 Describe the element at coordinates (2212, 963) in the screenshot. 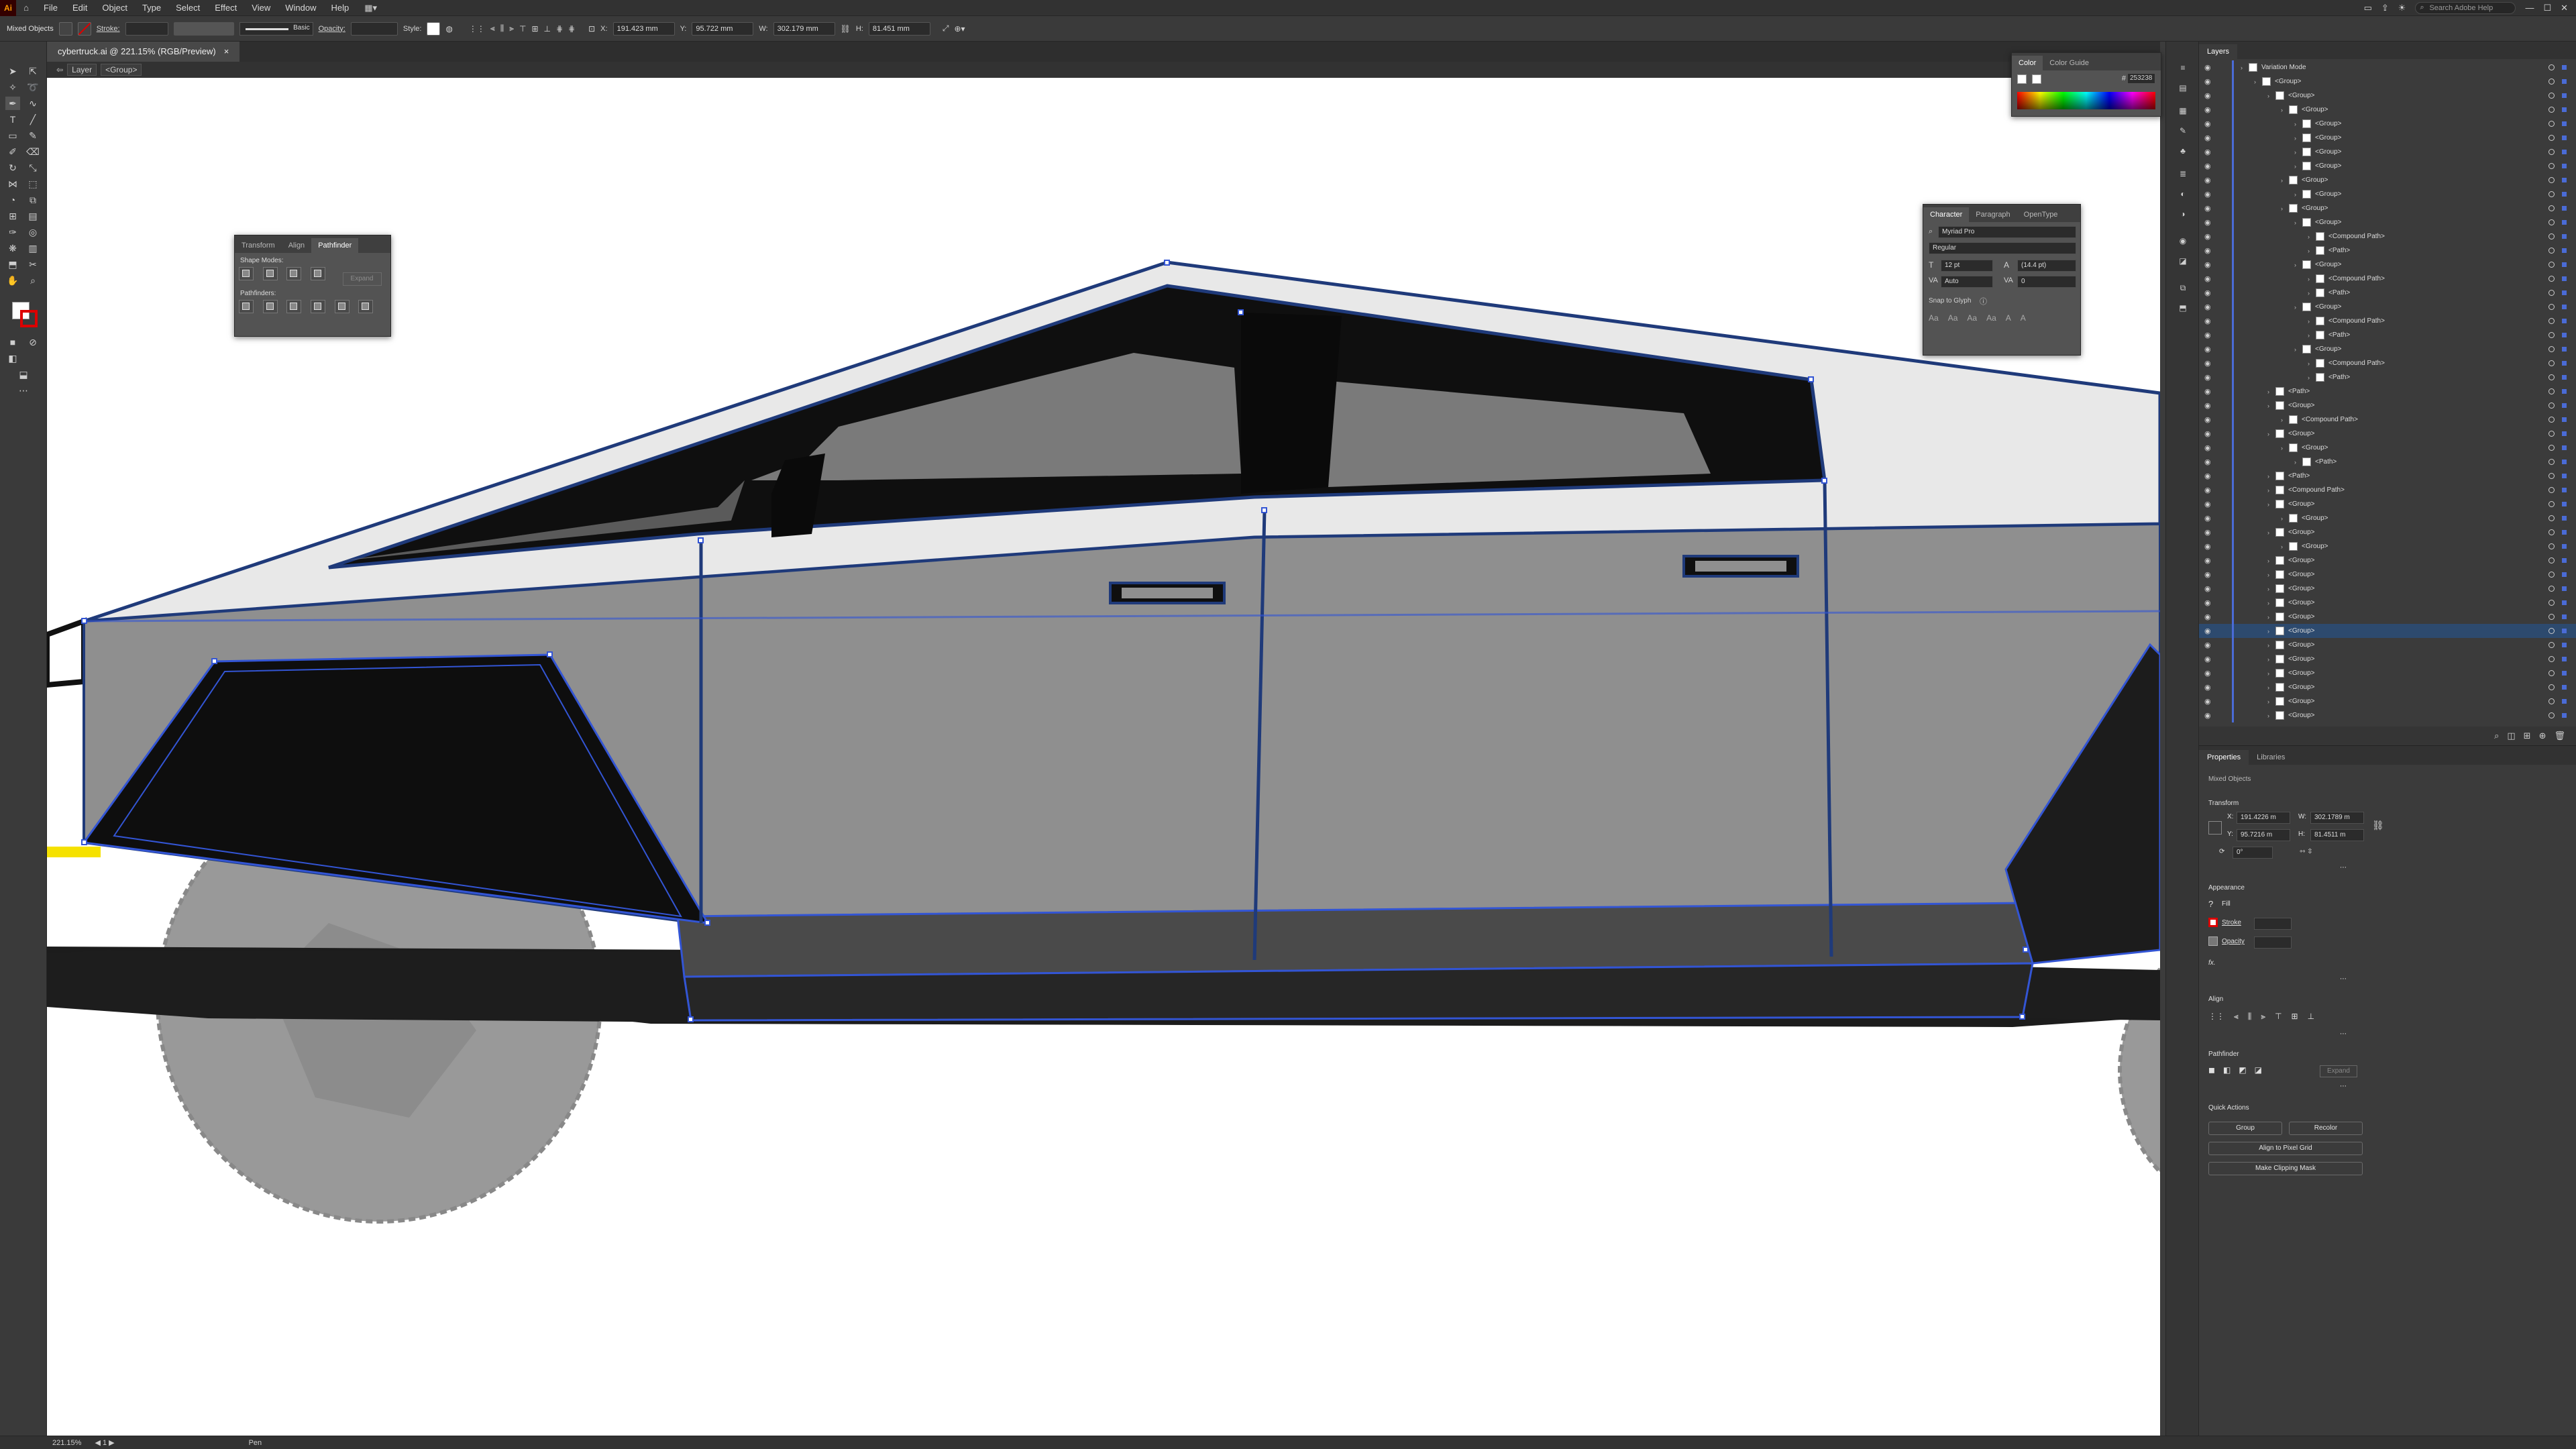

I see `fx-button: fx.` at that location.